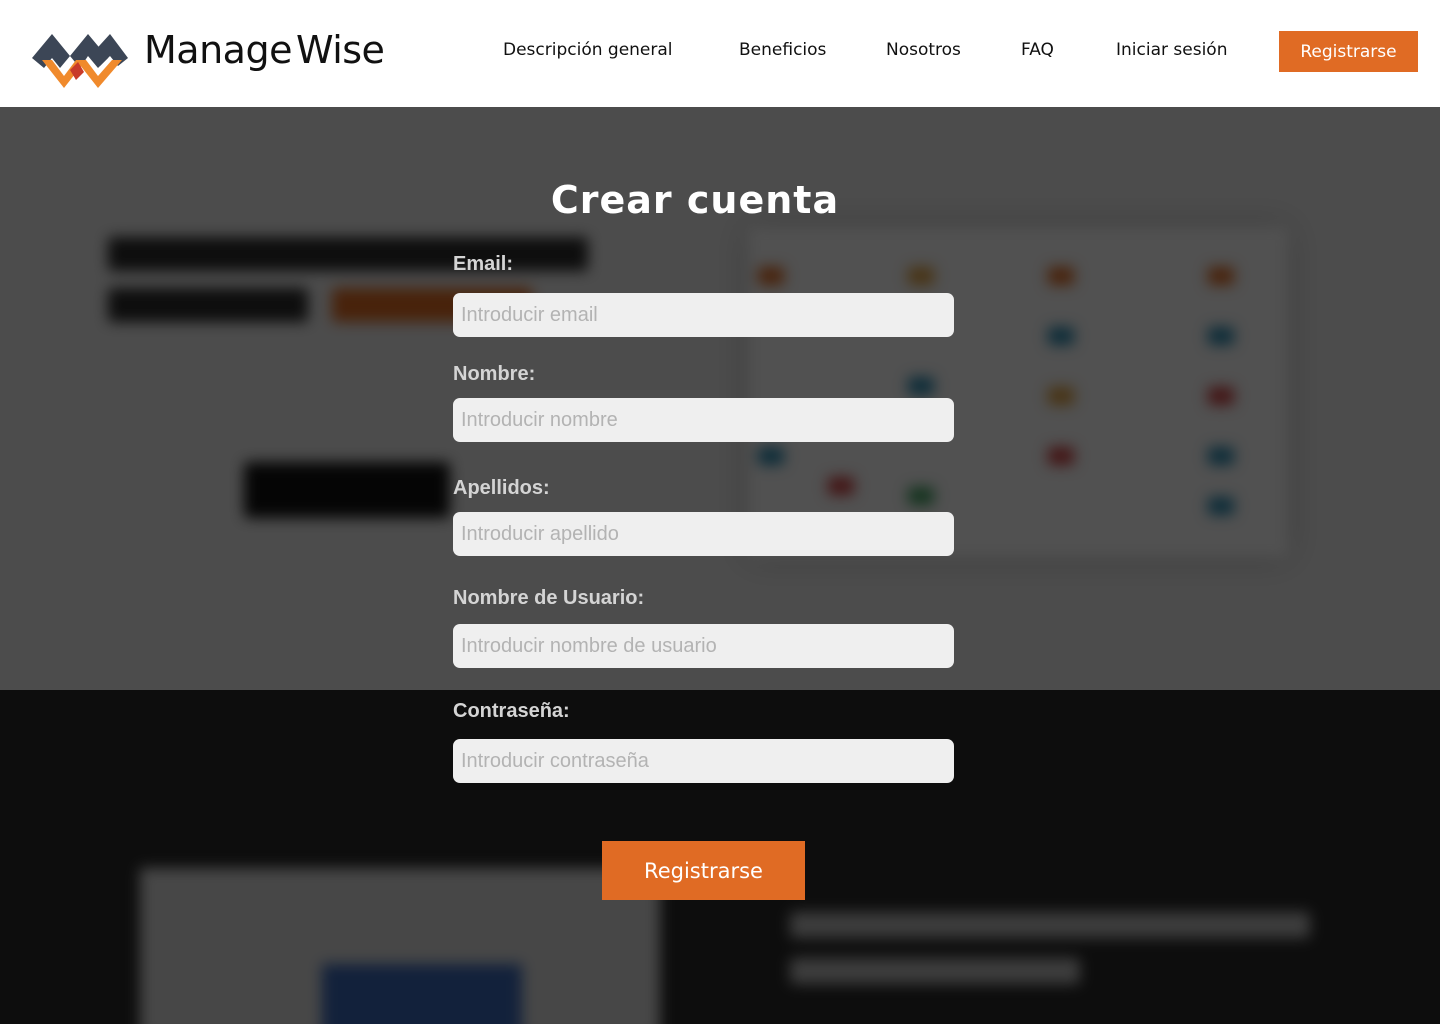  I want to click on nav-link-beneficios: Beneficios, so click(782, 50).